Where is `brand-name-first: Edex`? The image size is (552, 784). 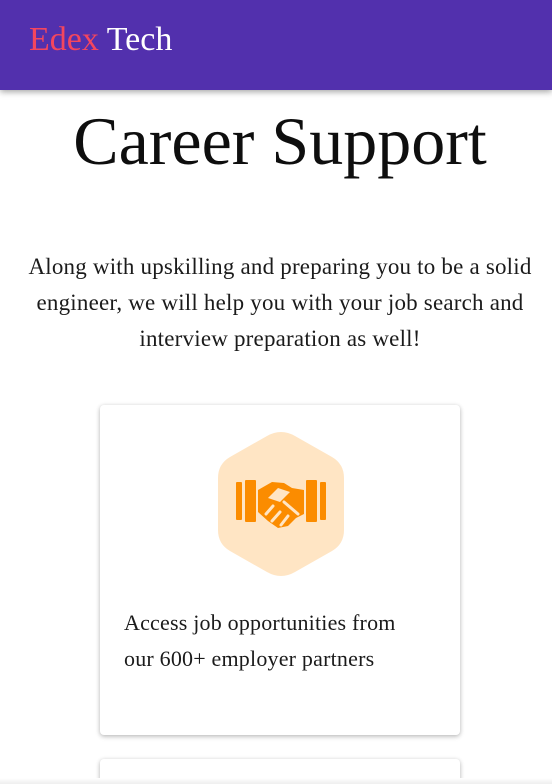 brand-name-first: Edex is located at coordinates (64, 39).